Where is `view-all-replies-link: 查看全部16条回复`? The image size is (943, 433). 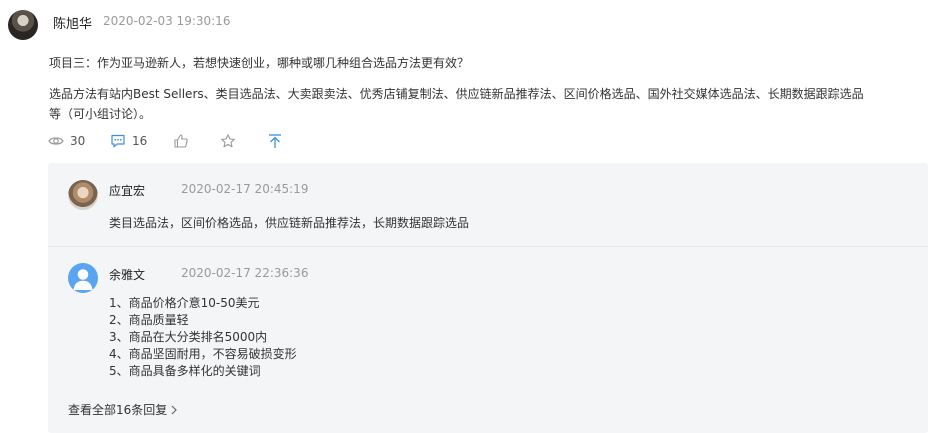
view-all-replies-link: 查看全部16条回复 is located at coordinates (123, 409).